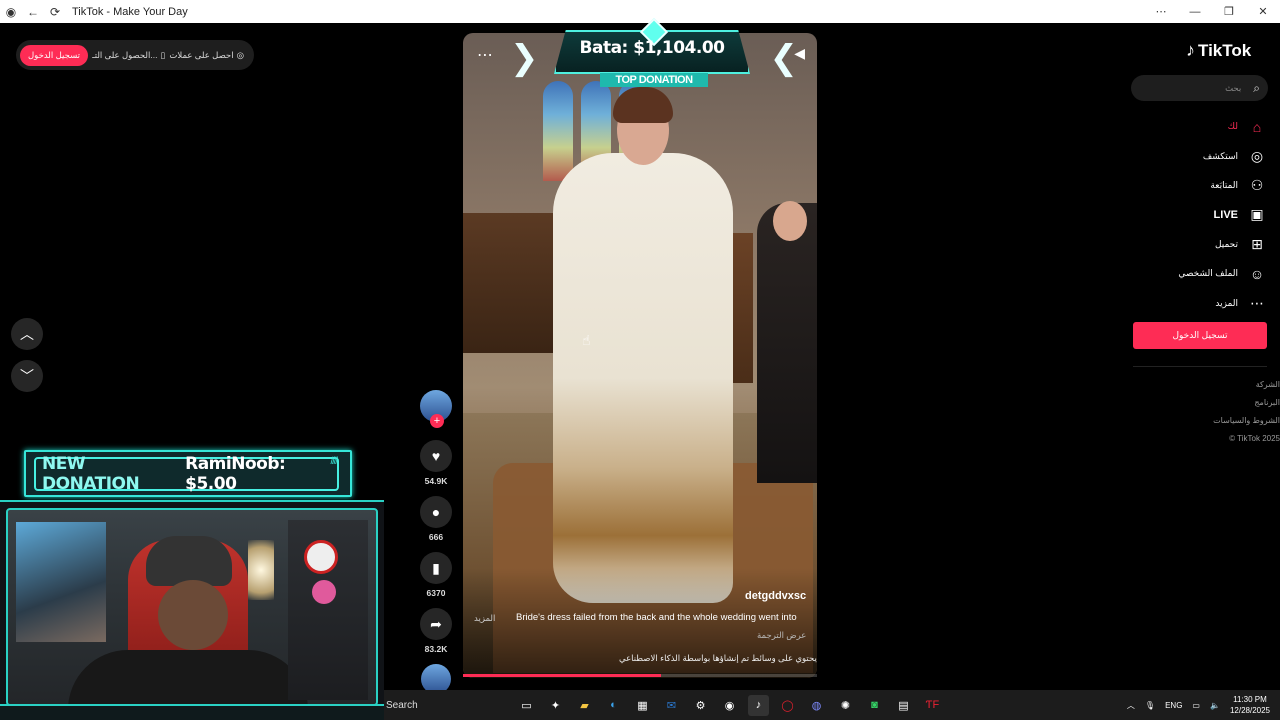 This screenshot has width=1280, height=720. What do you see at coordinates (787, 343) in the screenshot?
I see `groom` at bounding box center [787, 343].